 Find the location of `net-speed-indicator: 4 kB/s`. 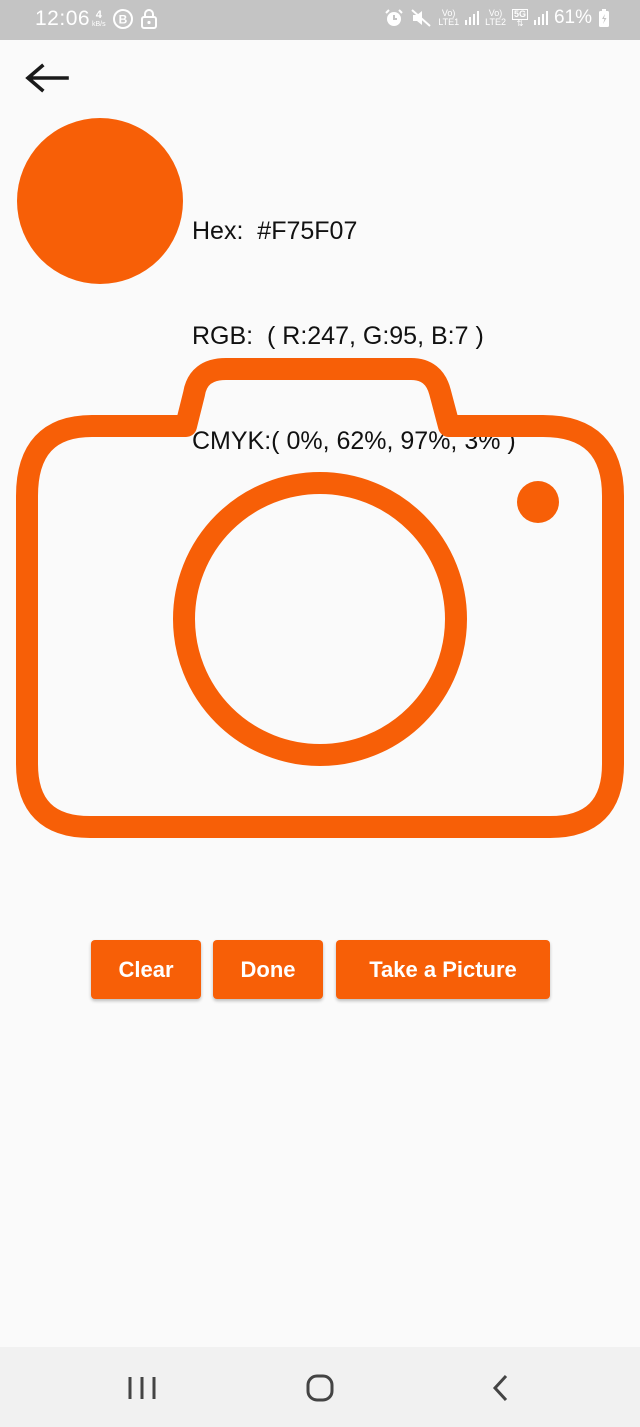

net-speed-indicator: 4 kB/s is located at coordinates (99, 19).